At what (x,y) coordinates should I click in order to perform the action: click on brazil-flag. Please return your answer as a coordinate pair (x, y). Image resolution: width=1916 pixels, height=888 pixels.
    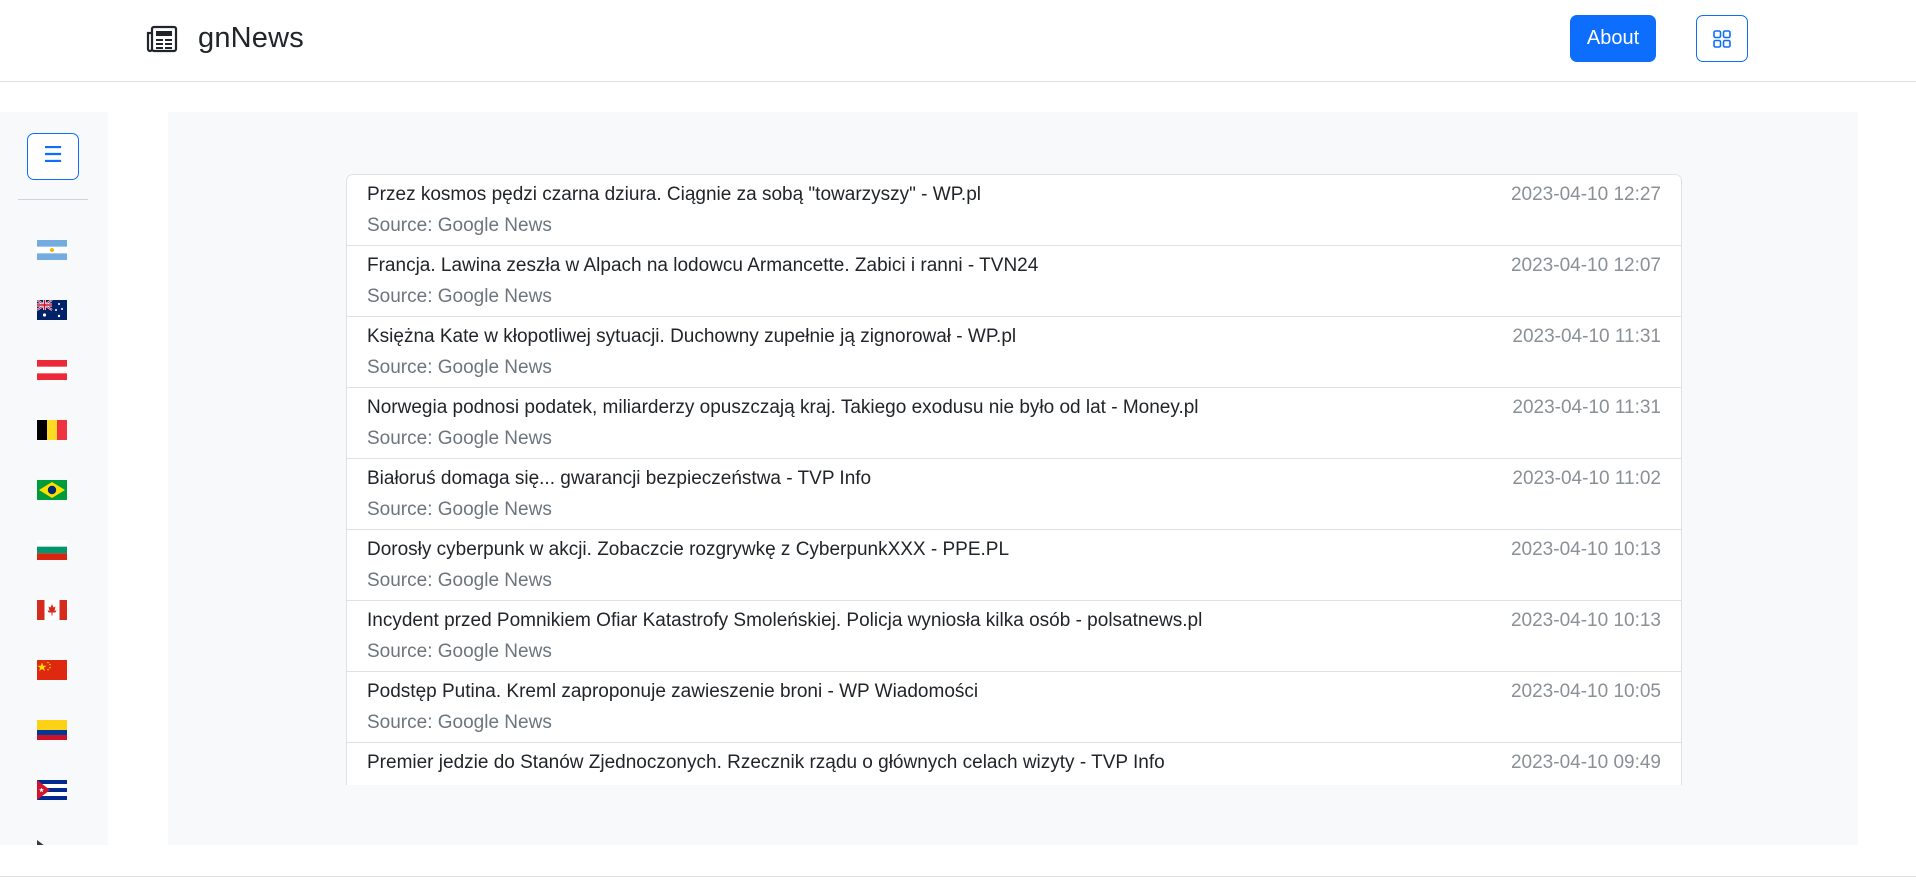
    Looking at the image, I should click on (52, 490).